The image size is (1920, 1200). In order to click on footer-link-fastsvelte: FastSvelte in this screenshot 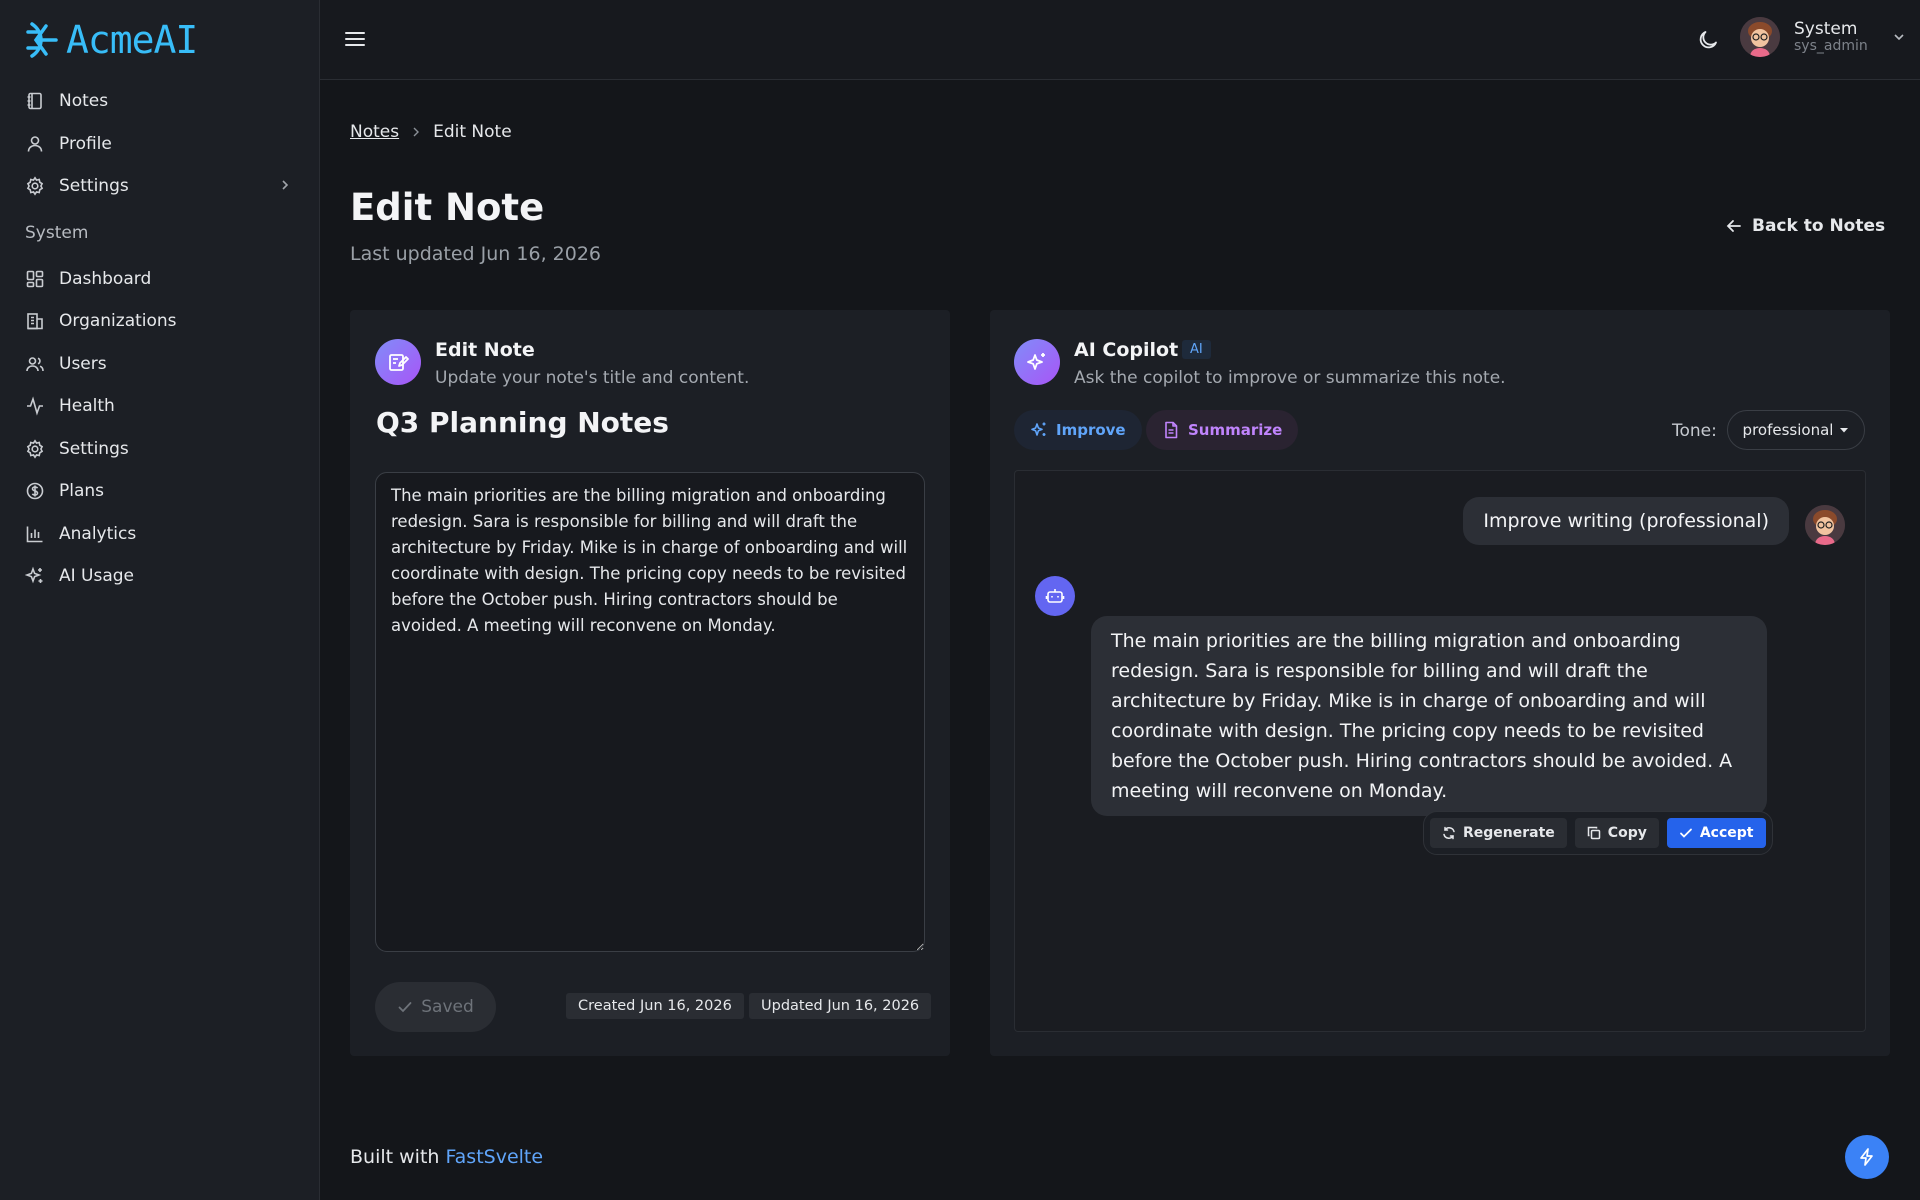, I will do `click(494, 1157)`.